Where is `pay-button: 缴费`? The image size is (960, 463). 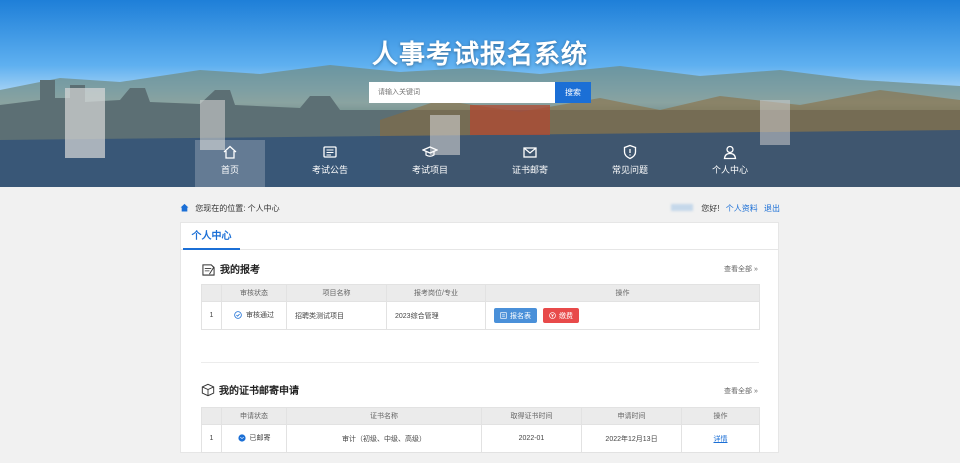 pay-button: 缴费 is located at coordinates (560, 315).